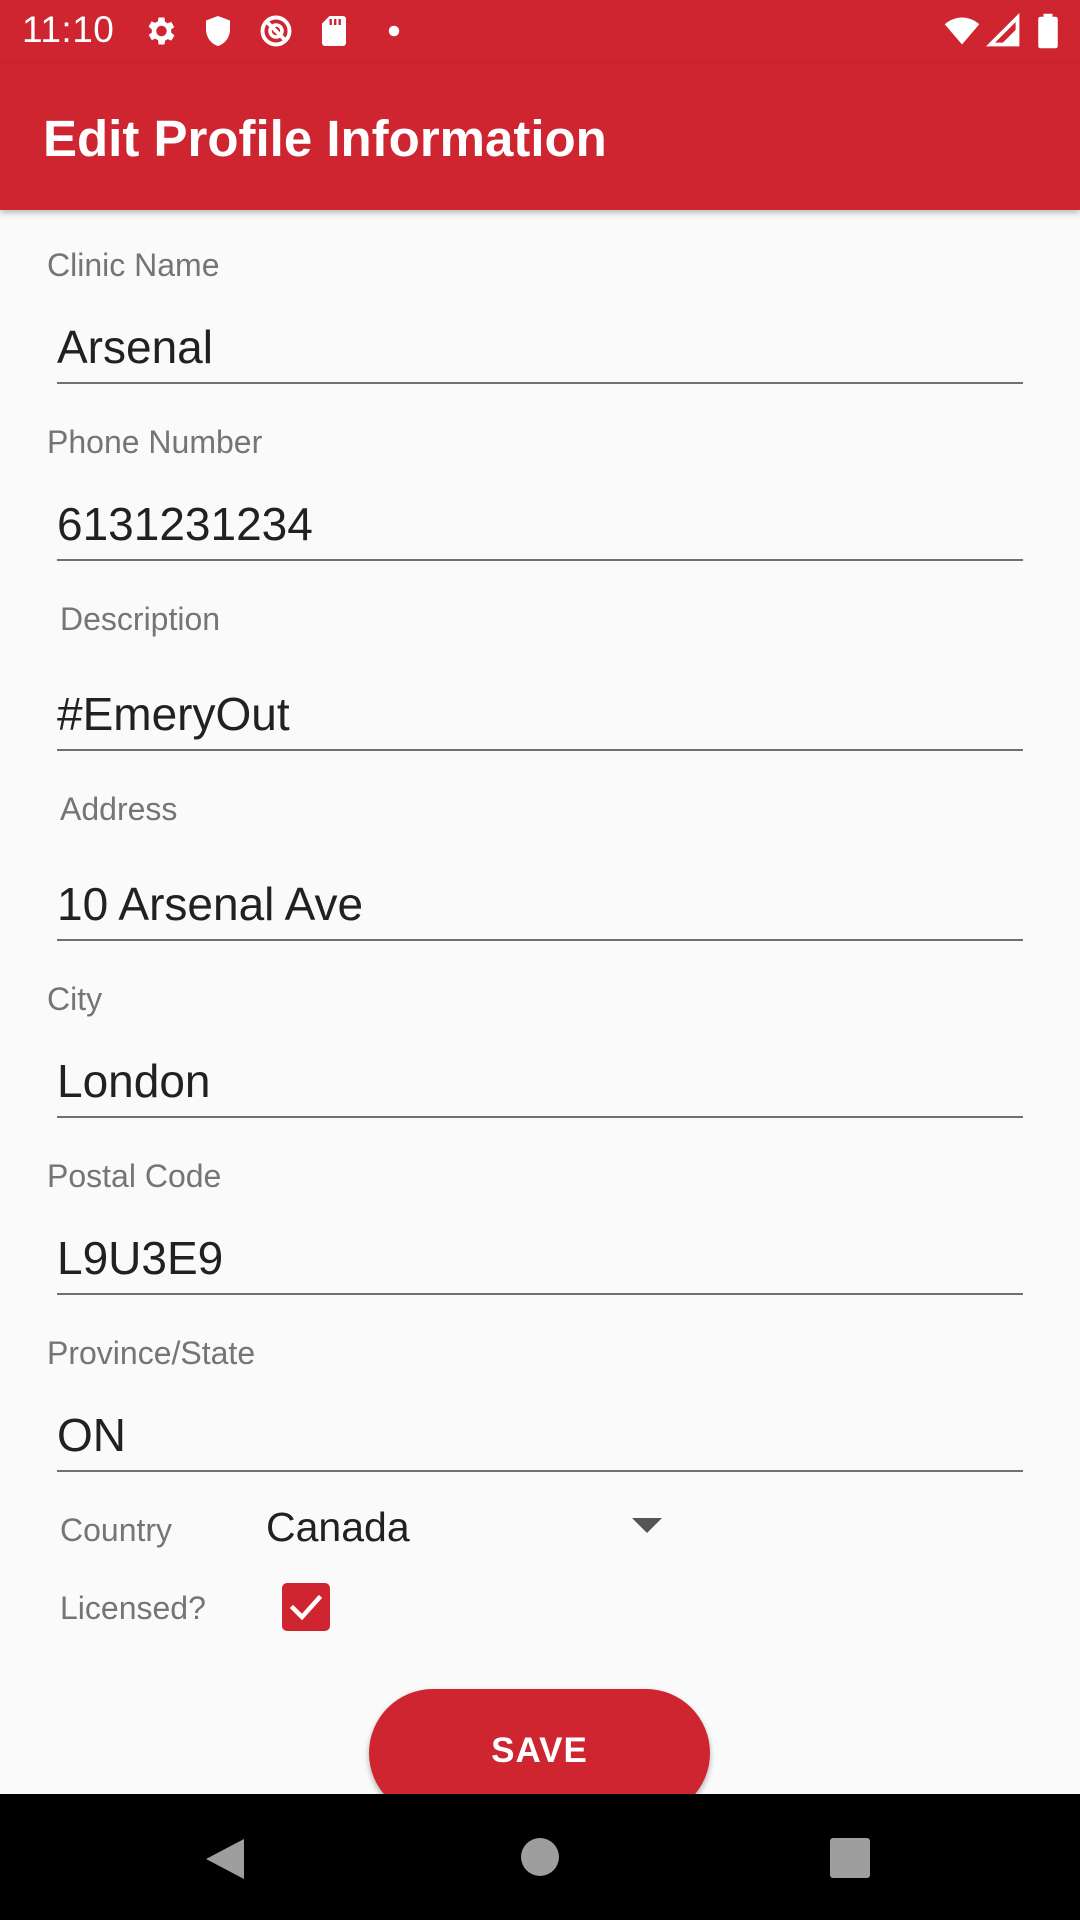 This screenshot has height=1920, width=1080. I want to click on app-bar: Edit Profile Information, so click(540, 136).